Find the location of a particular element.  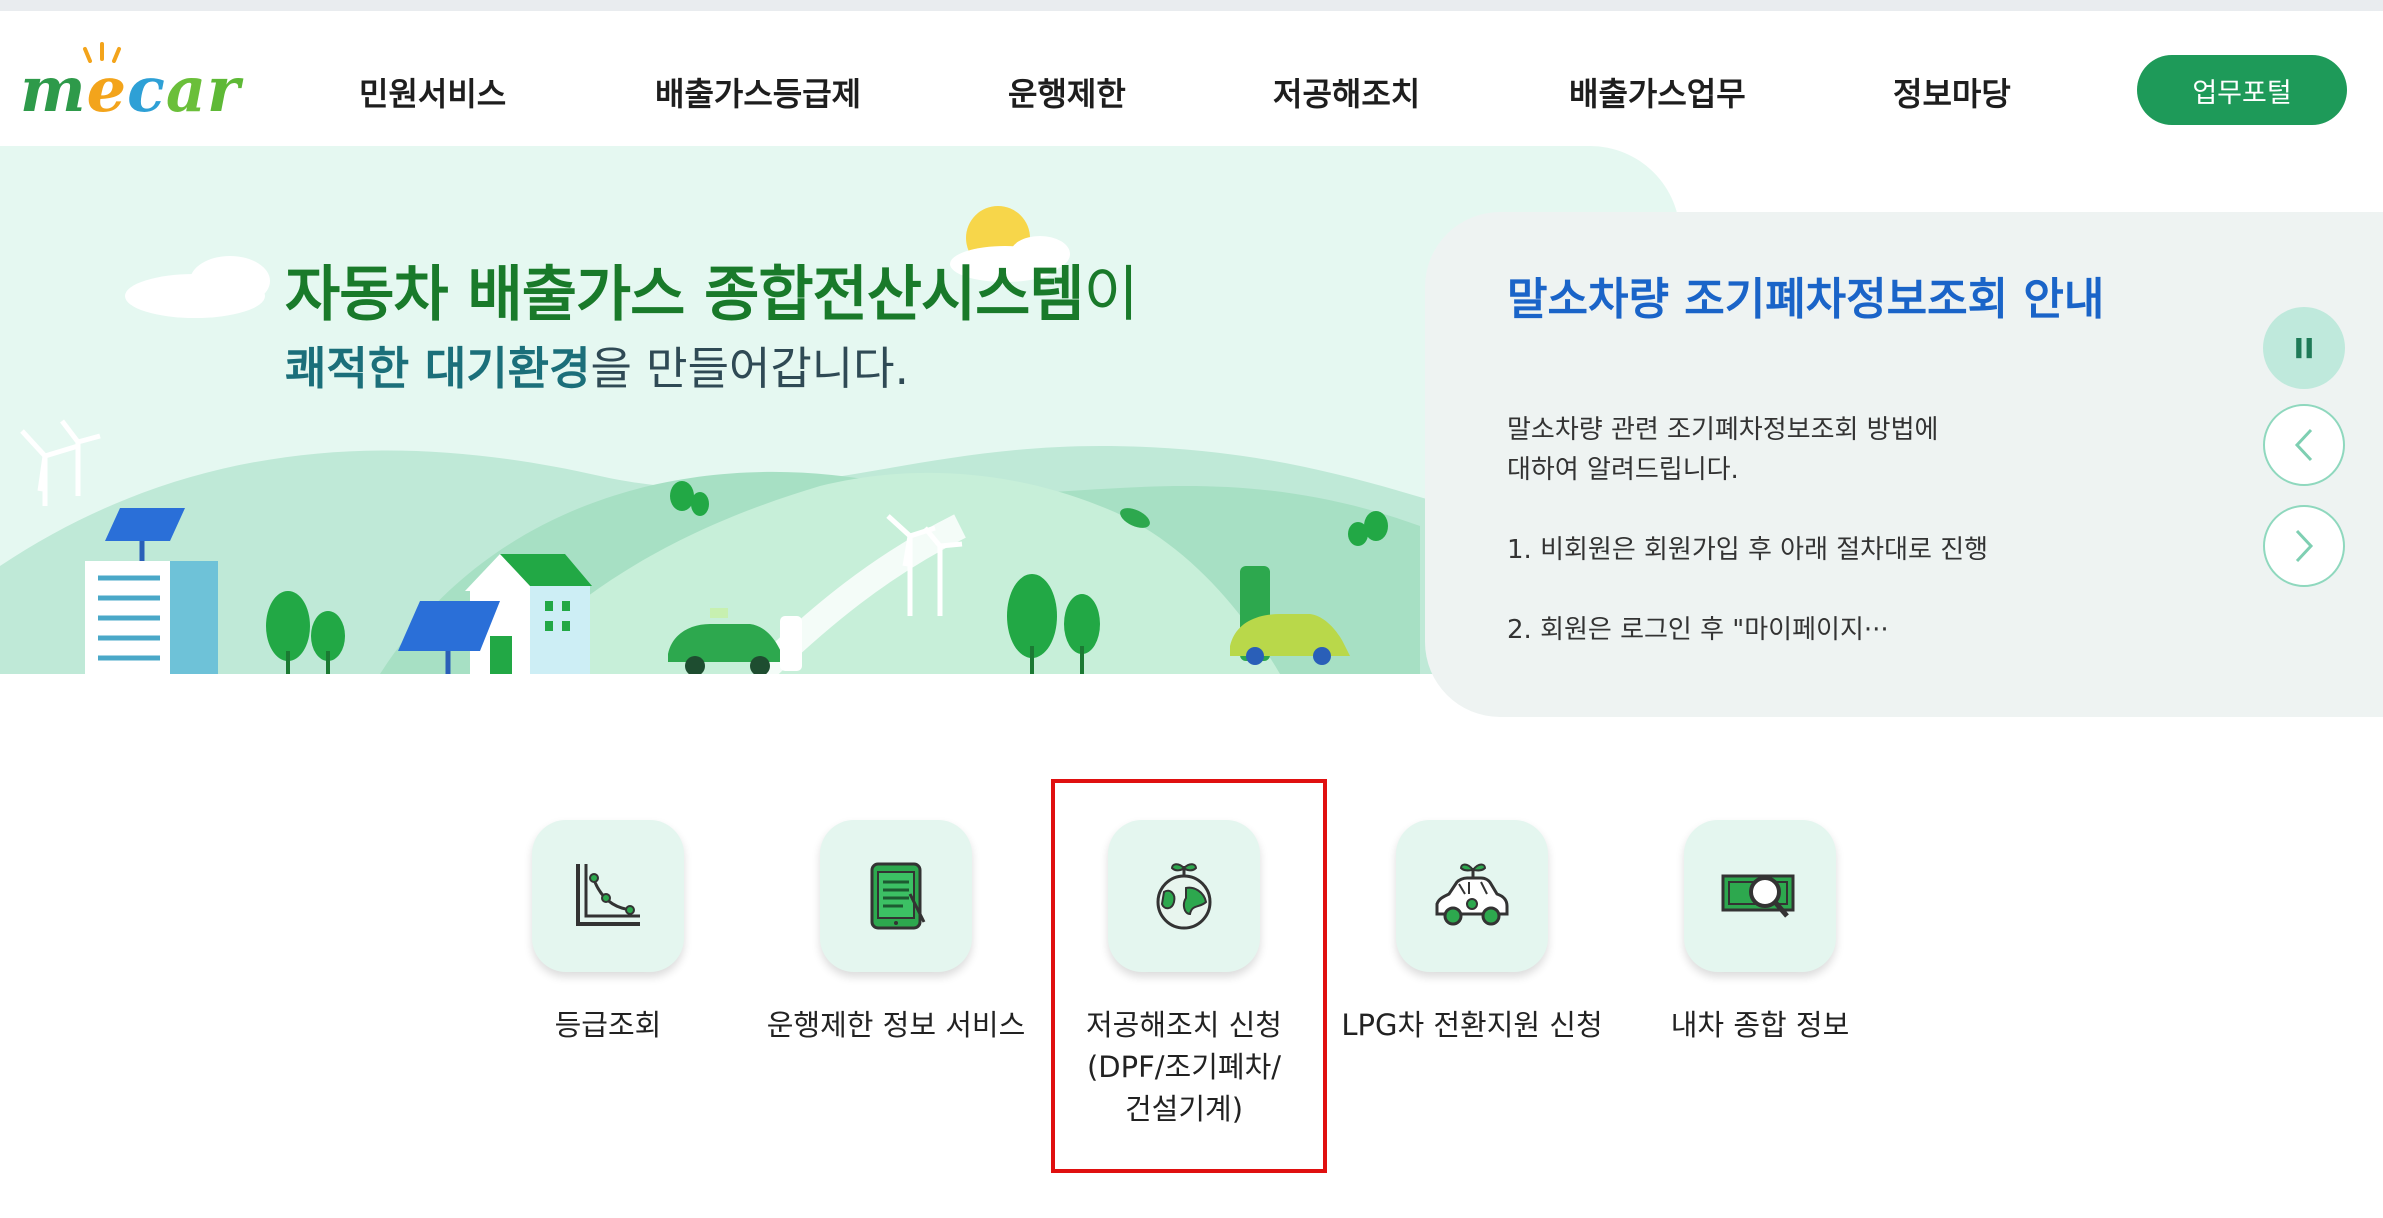

browser-top-strip is located at coordinates (1191, 5).